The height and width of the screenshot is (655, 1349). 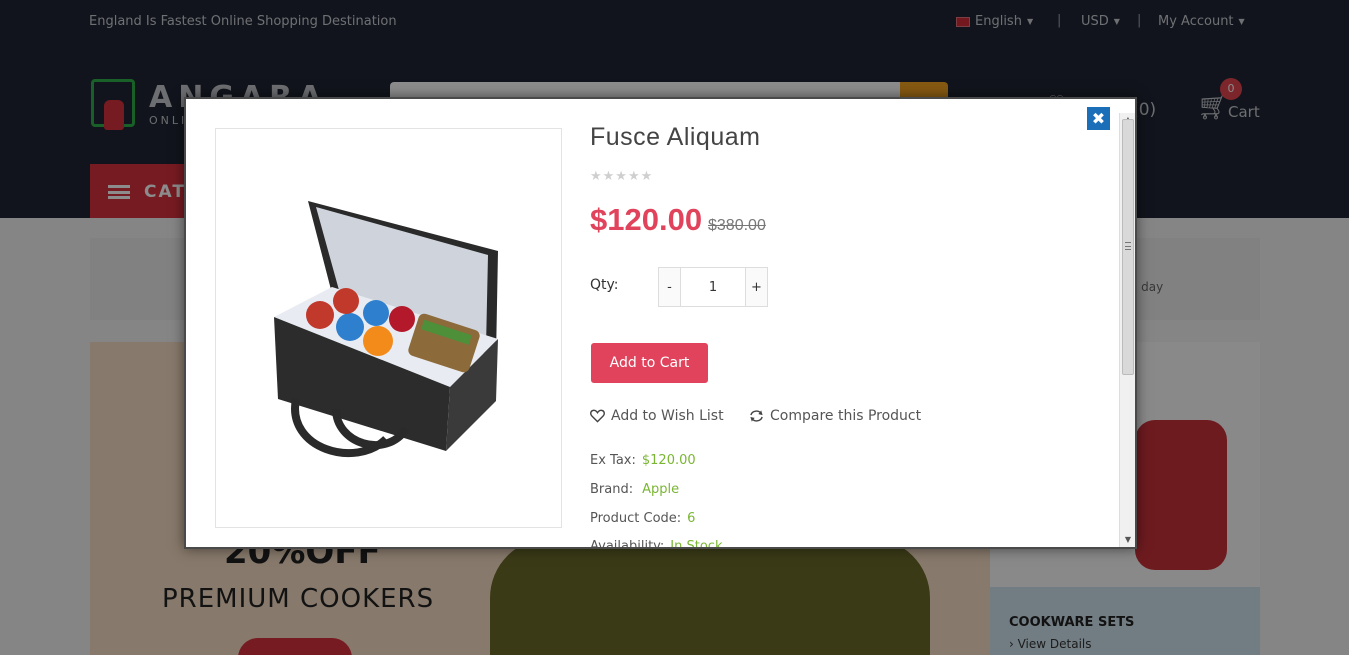 I want to click on ex-tax-value: $120.00, so click(x=668, y=460).